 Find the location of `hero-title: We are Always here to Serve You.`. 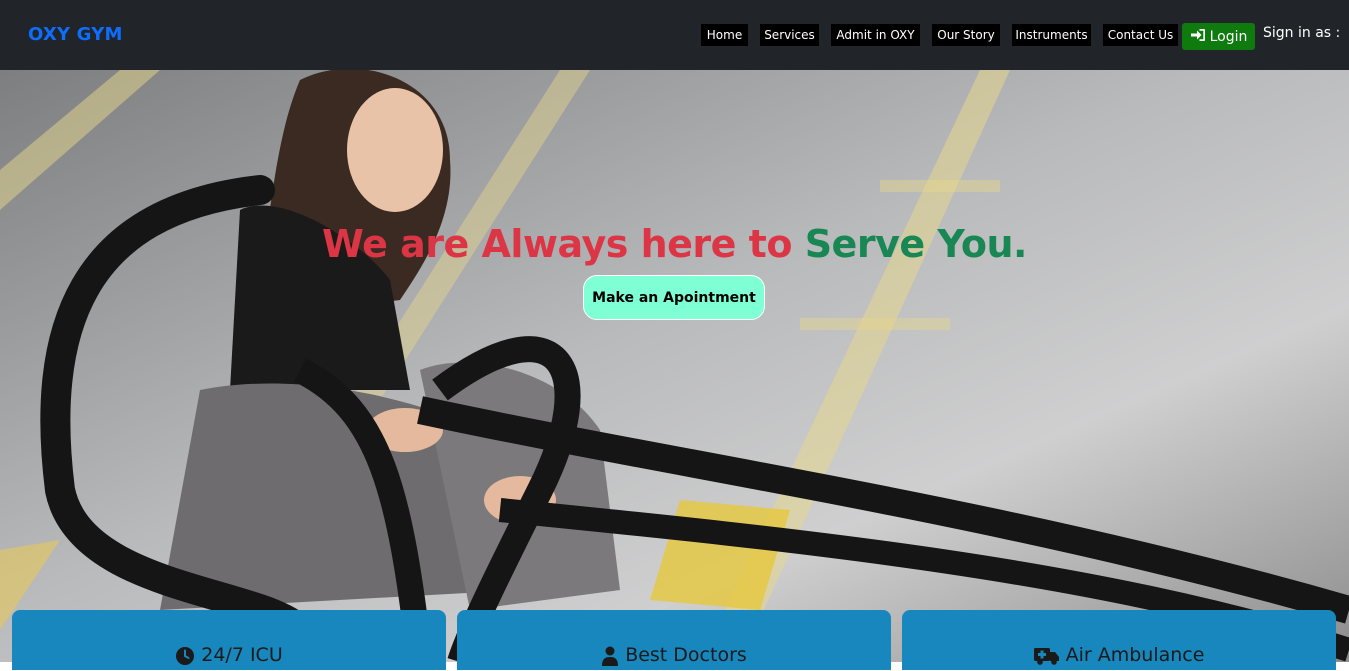

hero-title: We are Always here to Serve You. is located at coordinates (674, 244).